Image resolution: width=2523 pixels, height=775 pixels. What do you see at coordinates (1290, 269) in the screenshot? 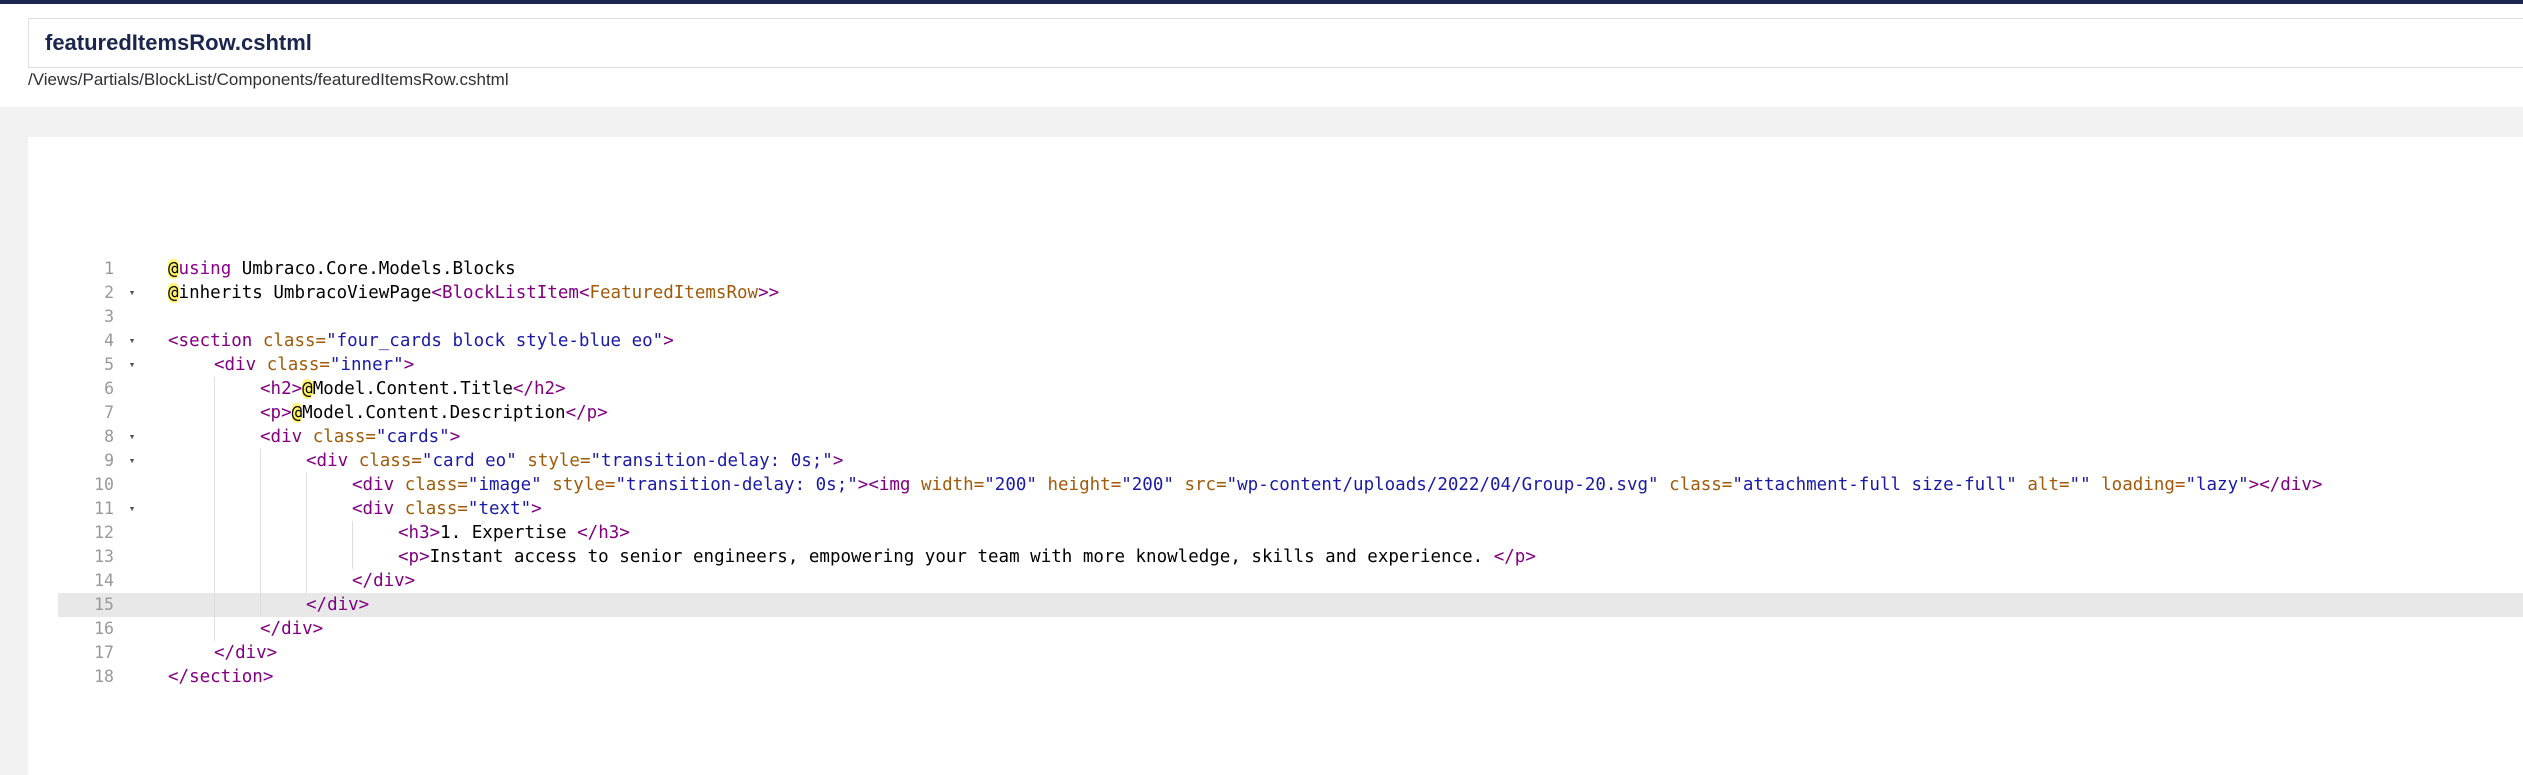
I see `code-line: 1 @using Umbraco.Core.Models.Blocks` at bounding box center [1290, 269].